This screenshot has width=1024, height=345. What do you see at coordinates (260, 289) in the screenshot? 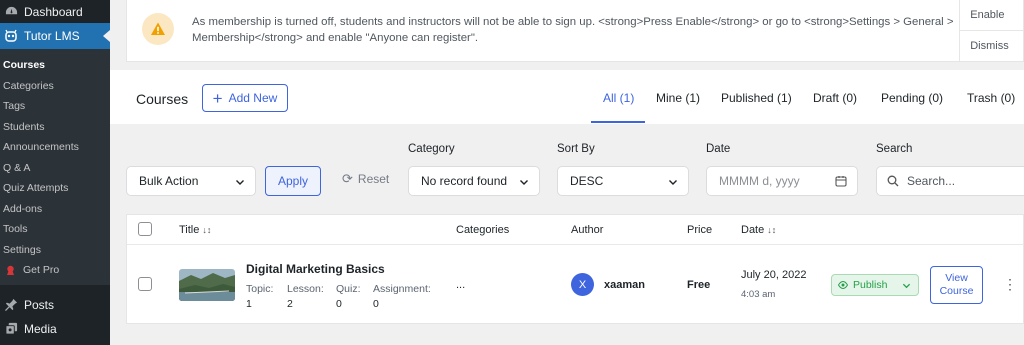
I see `topic-label: Topic:` at bounding box center [260, 289].